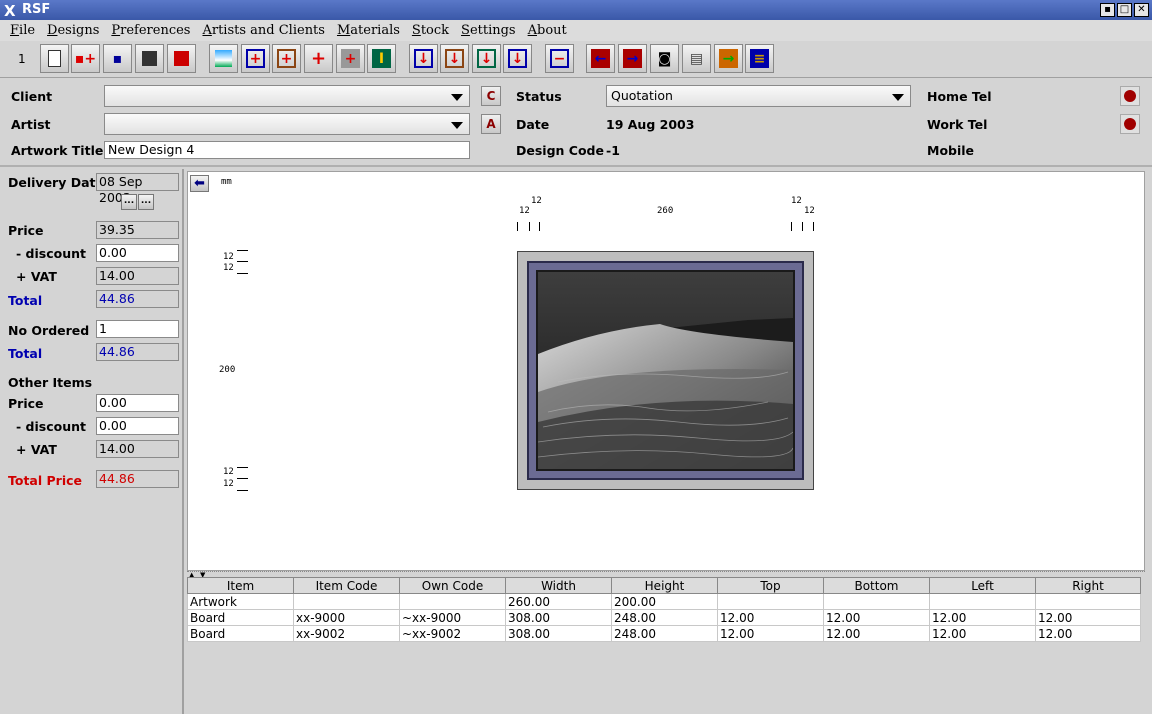  I want to click on vat-value: 14.00, so click(137, 276).